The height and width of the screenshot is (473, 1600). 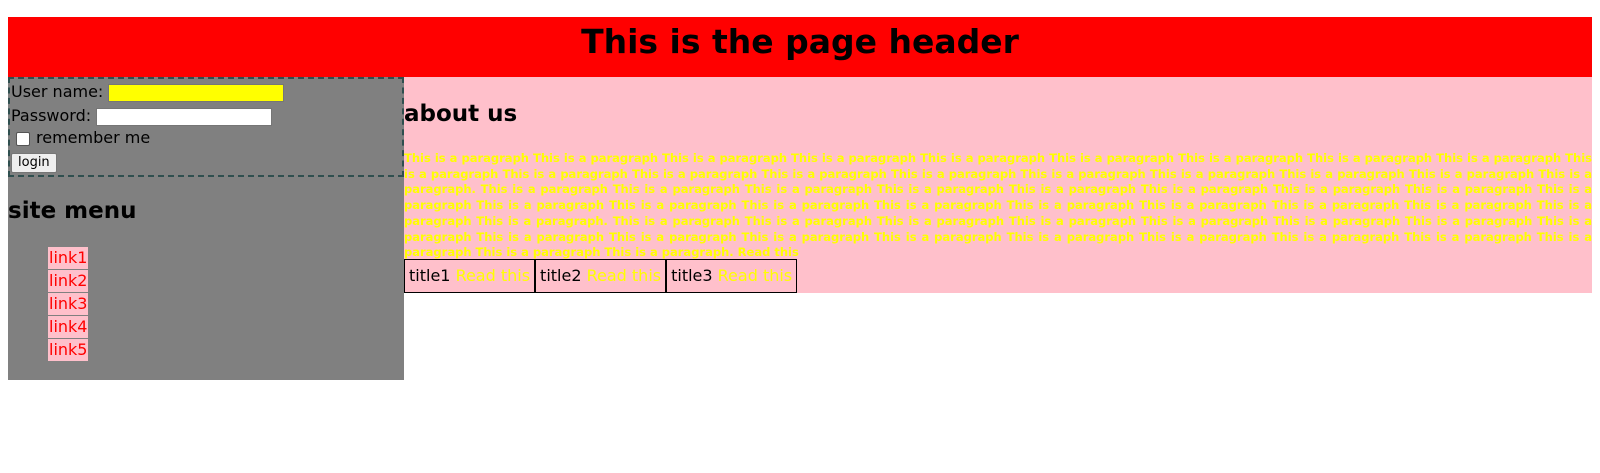 I want to click on menu-link-4: link4, so click(x=68, y=327).